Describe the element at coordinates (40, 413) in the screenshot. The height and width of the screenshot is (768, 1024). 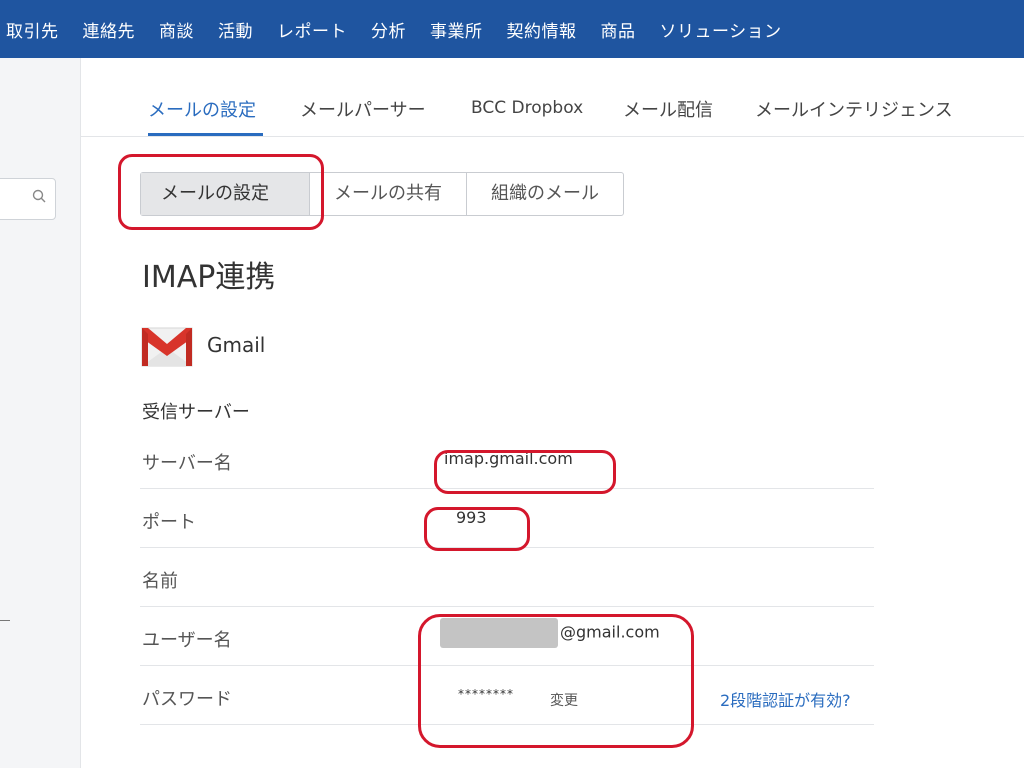
I see `left-sidebar` at that location.